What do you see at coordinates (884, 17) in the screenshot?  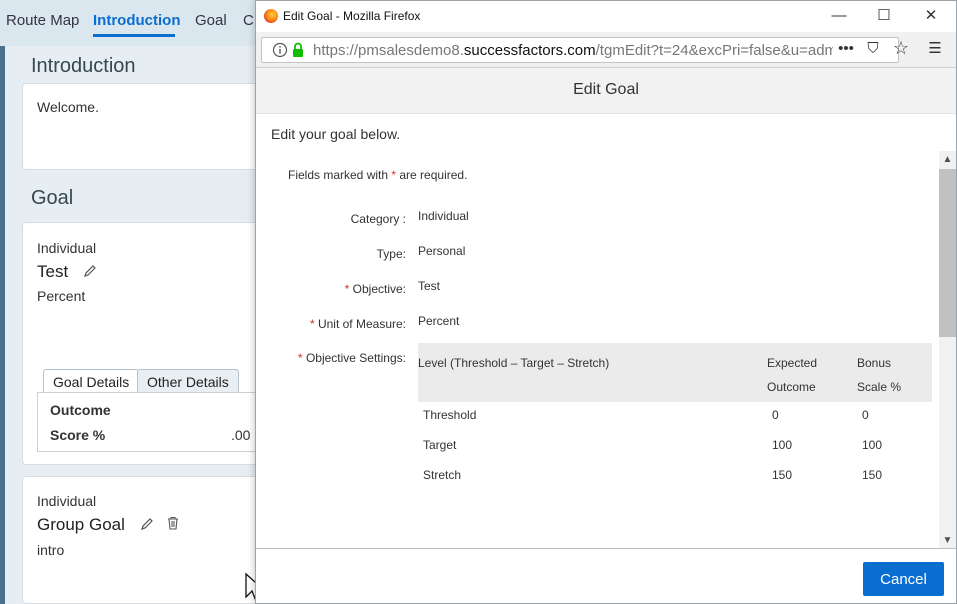 I see `maximize-button: ☐` at bounding box center [884, 17].